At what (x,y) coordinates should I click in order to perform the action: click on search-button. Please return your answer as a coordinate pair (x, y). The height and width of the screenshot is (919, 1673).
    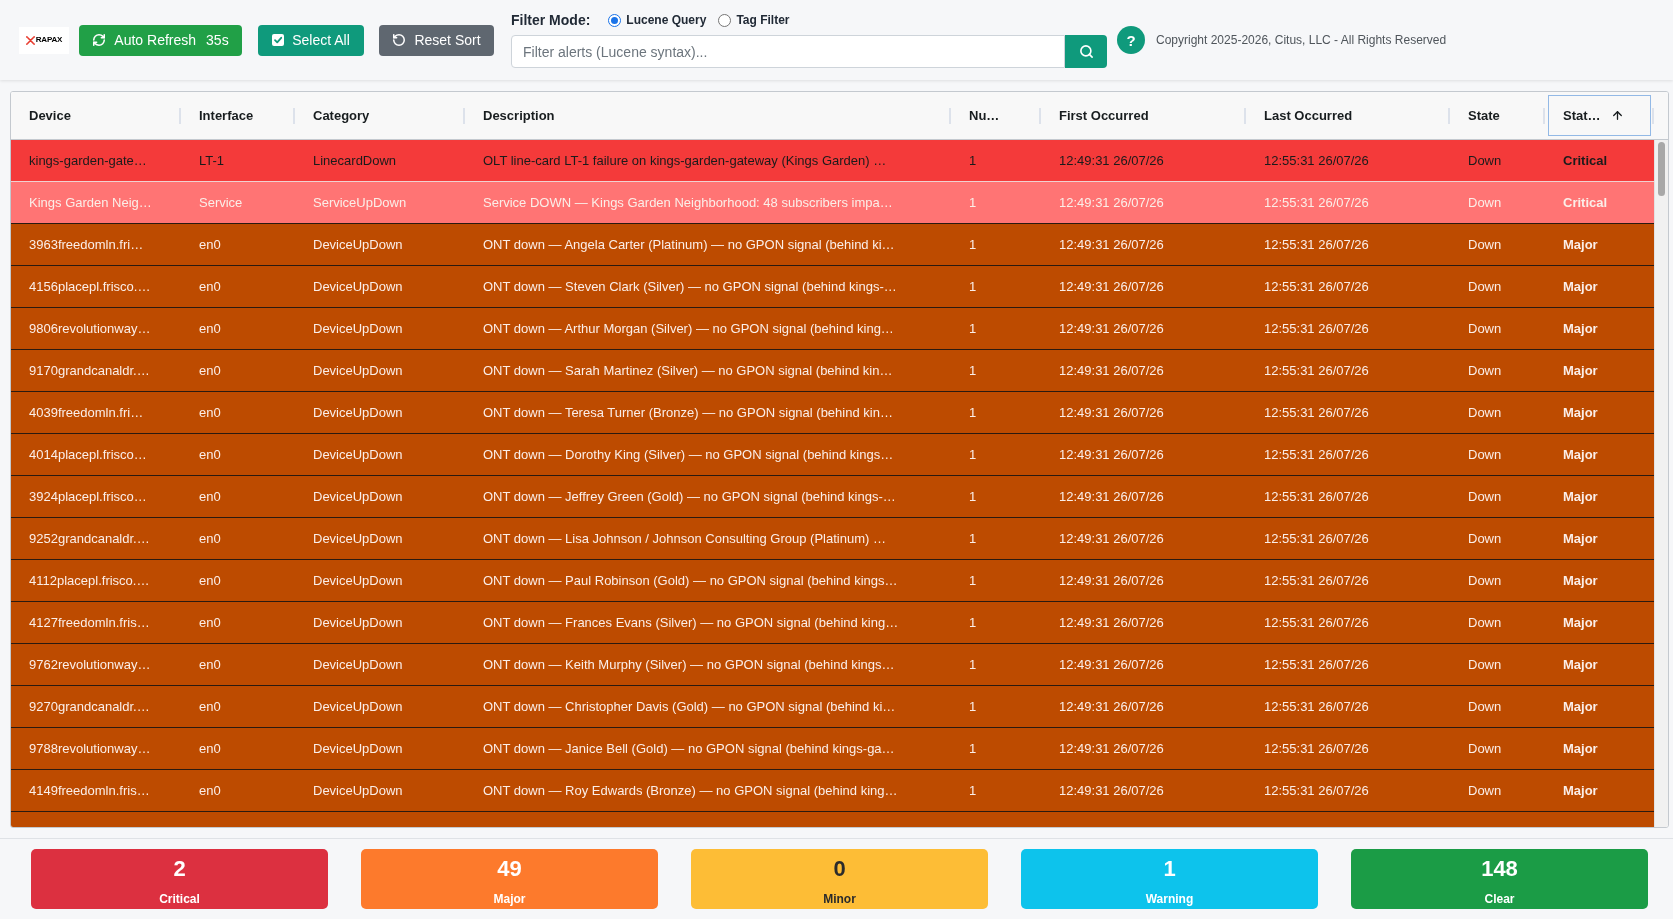
    Looking at the image, I should click on (1086, 51).